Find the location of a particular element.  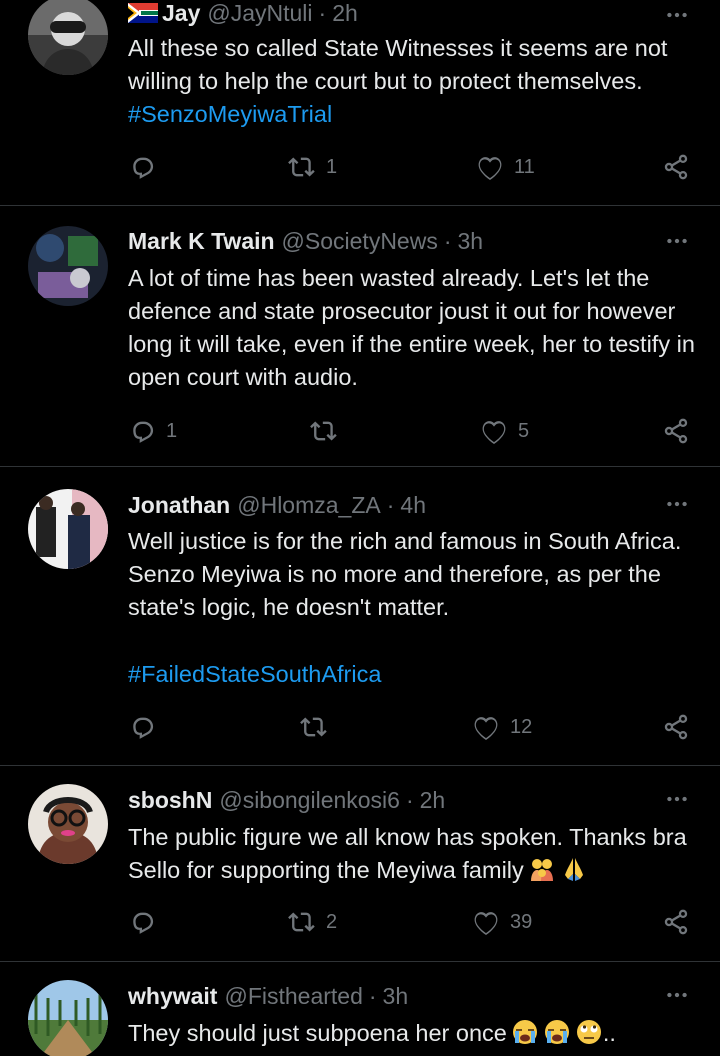

retweet-button: 1 is located at coordinates (312, 167).